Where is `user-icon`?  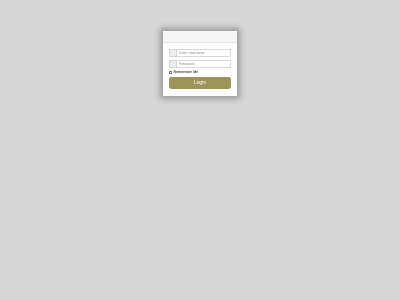
user-icon is located at coordinates (173, 53).